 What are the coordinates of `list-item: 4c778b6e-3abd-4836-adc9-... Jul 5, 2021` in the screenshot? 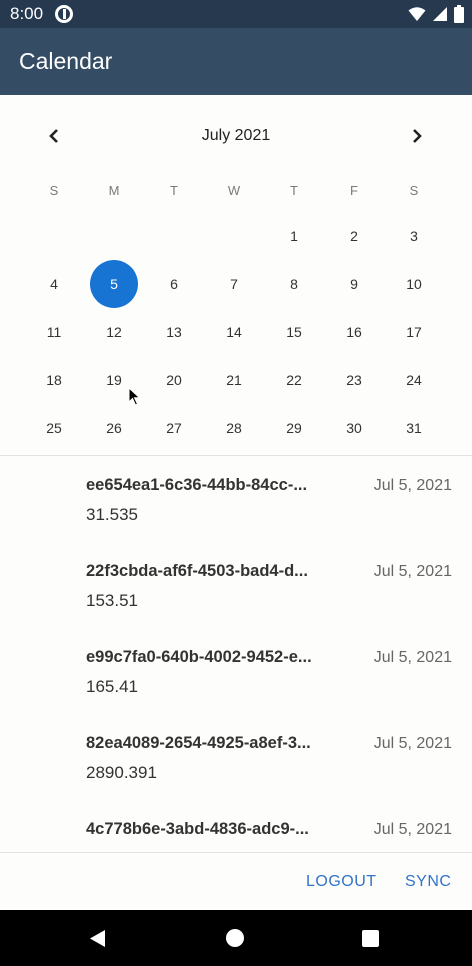 It's located at (236, 826).